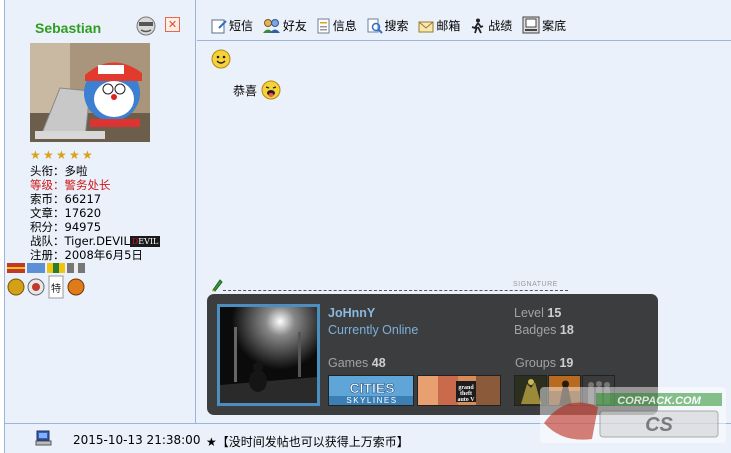 This screenshot has height=453, width=731. Describe the element at coordinates (271, 90) in the screenshot. I see `tongue-face-icon` at that location.